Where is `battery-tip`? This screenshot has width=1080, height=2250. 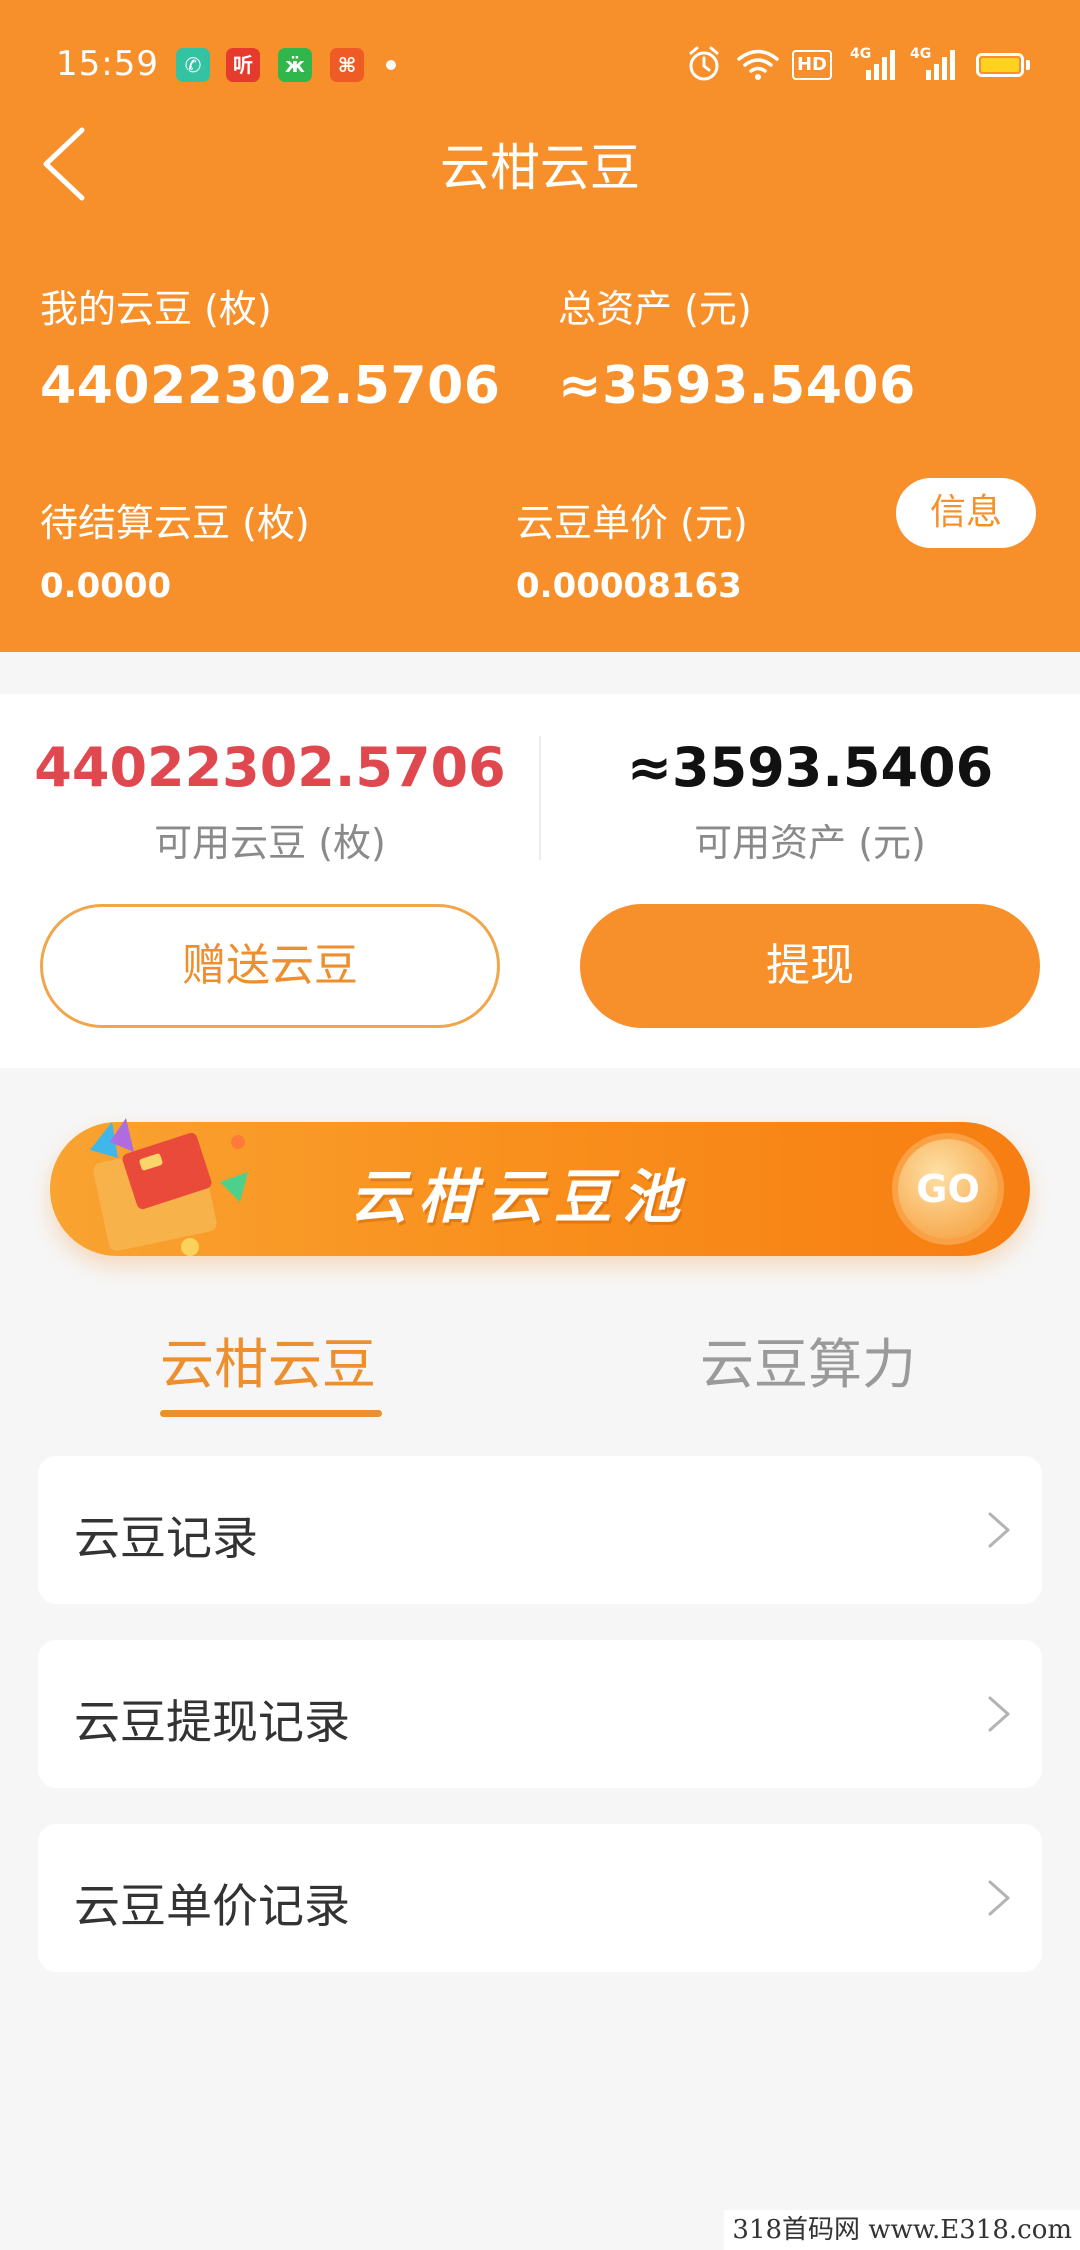 battery-tip is located at coordinates (1028, 65).